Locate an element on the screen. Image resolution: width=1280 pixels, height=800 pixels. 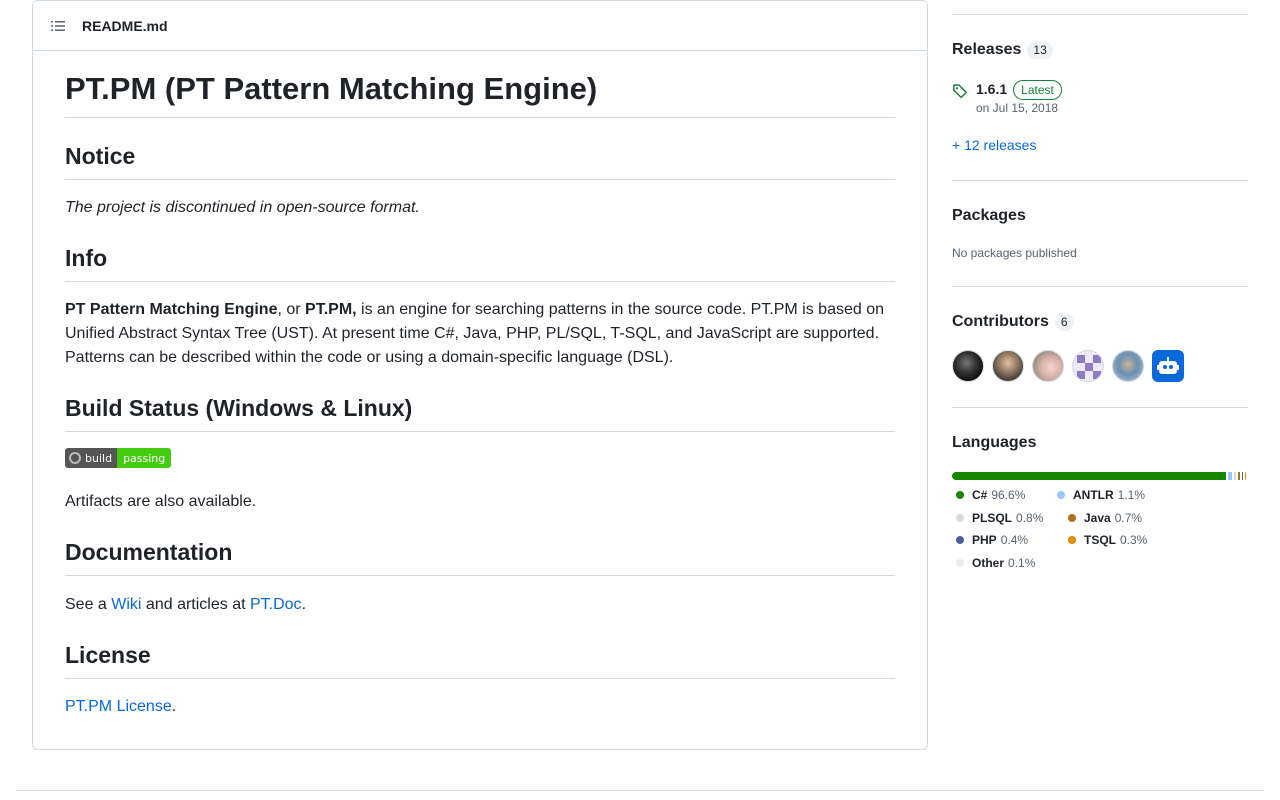
release-date: on Jul 15, 2018 is located at coordinates (1017, 108).